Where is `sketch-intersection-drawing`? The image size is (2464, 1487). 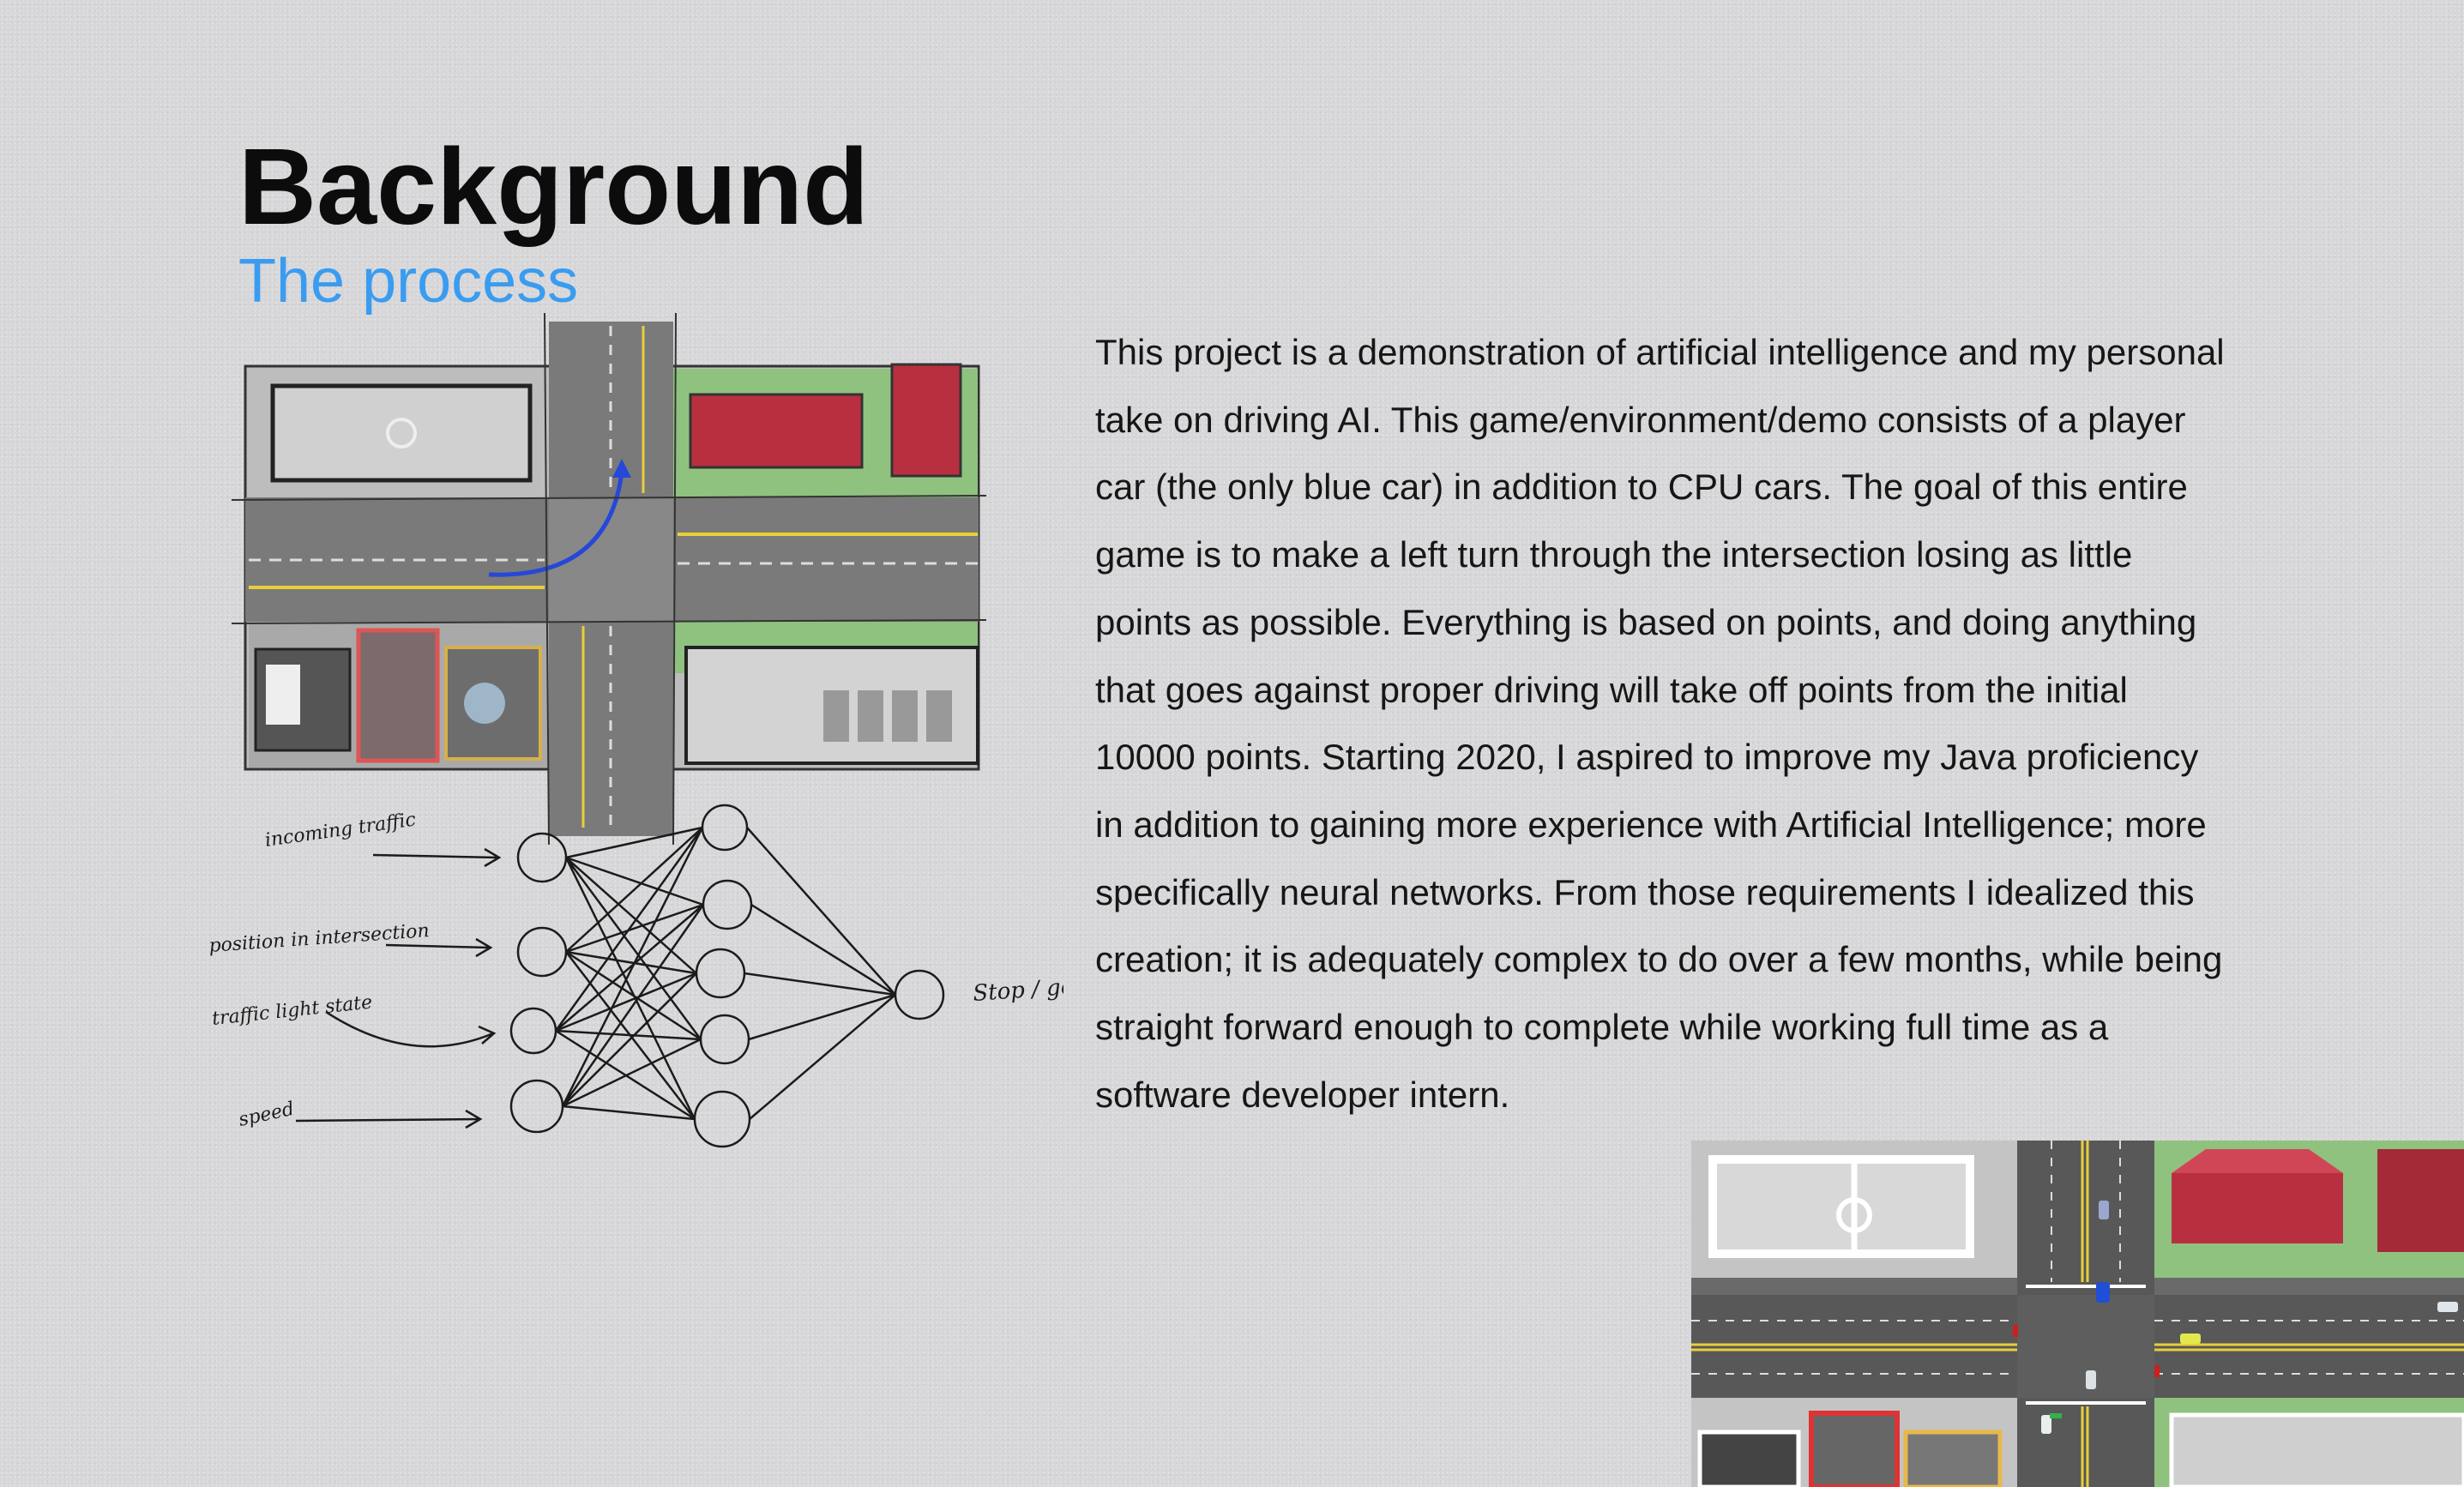
sketch-intersection-drawing is located at coordinates (609, 579).